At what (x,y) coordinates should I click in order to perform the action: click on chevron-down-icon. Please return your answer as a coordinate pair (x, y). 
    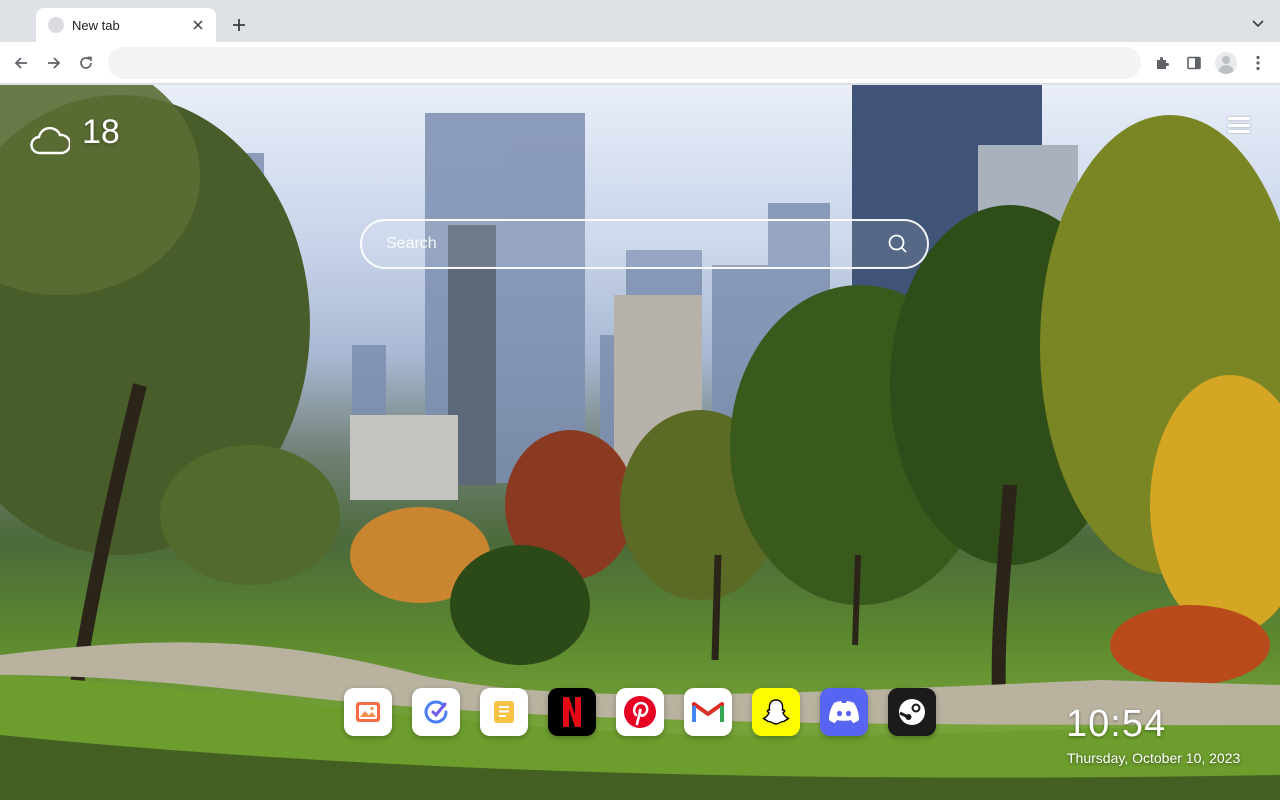
    Looking at the image, I should click on (1258, 24).